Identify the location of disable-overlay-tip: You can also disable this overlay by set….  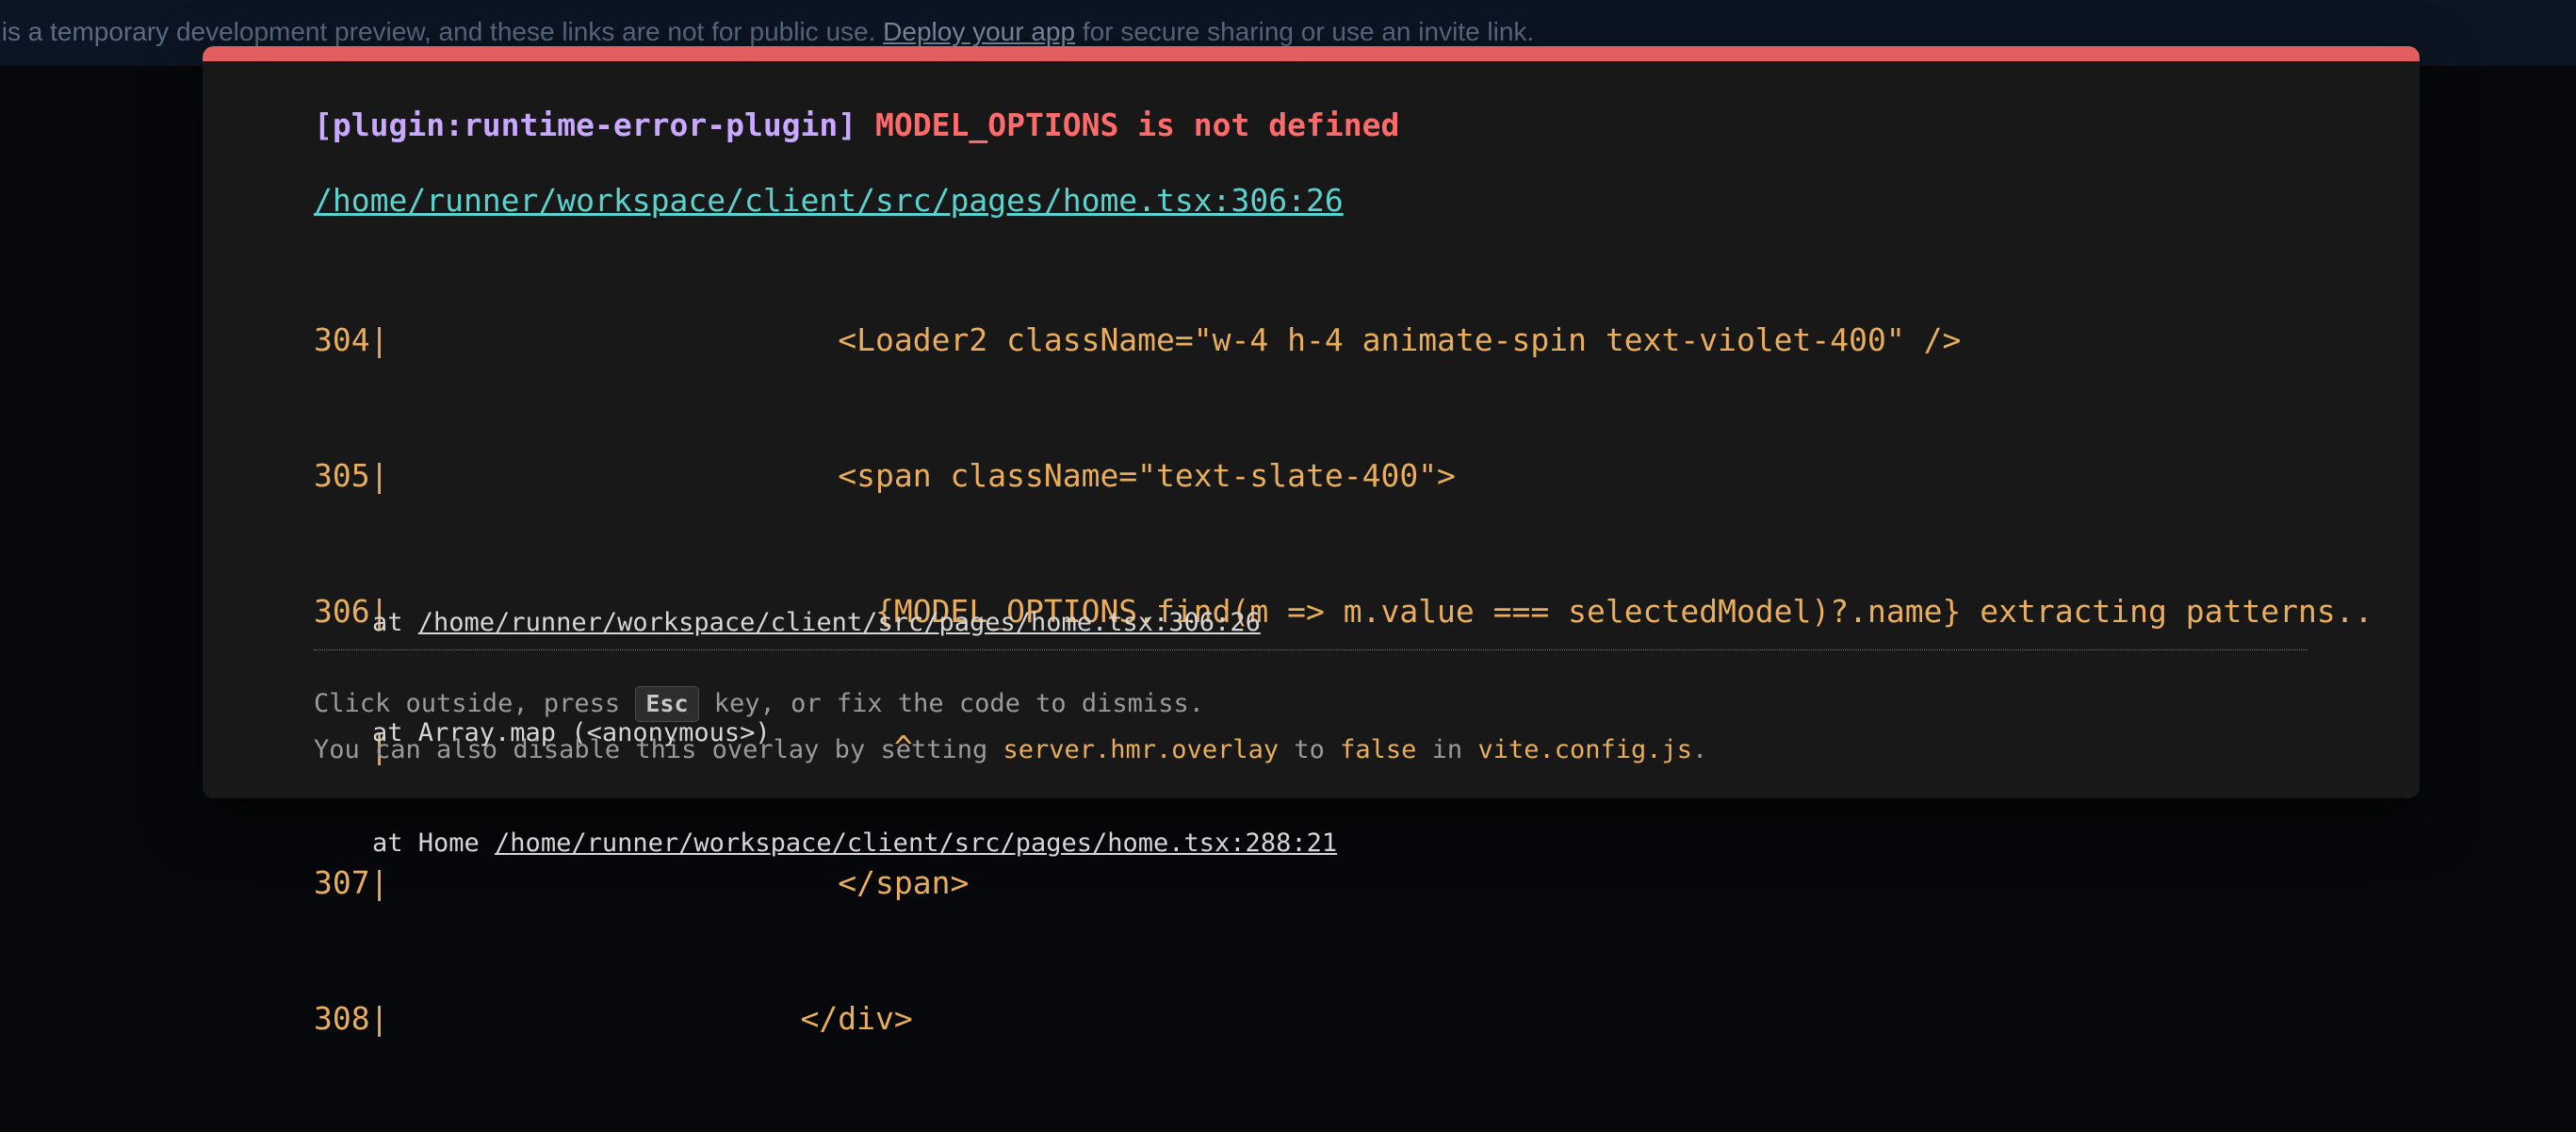
(1010, 751).